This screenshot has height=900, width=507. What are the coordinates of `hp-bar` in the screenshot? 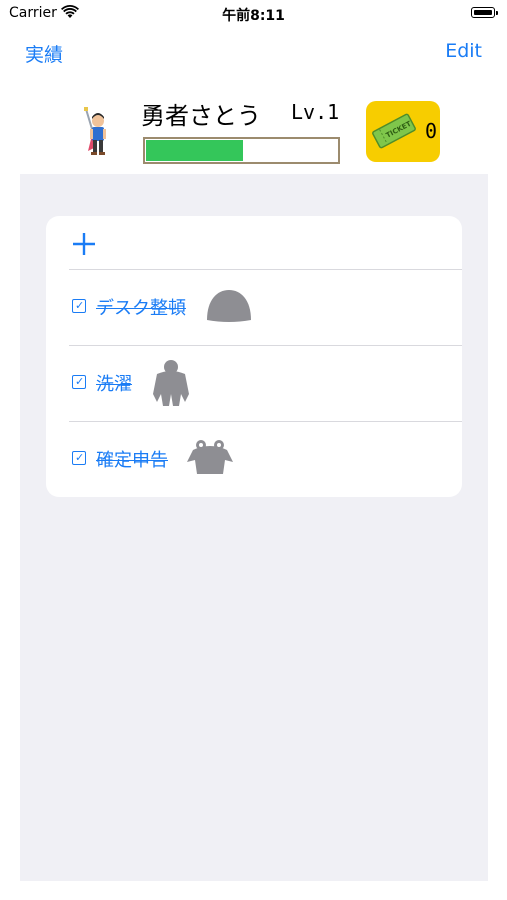 It's located at (241, 150).